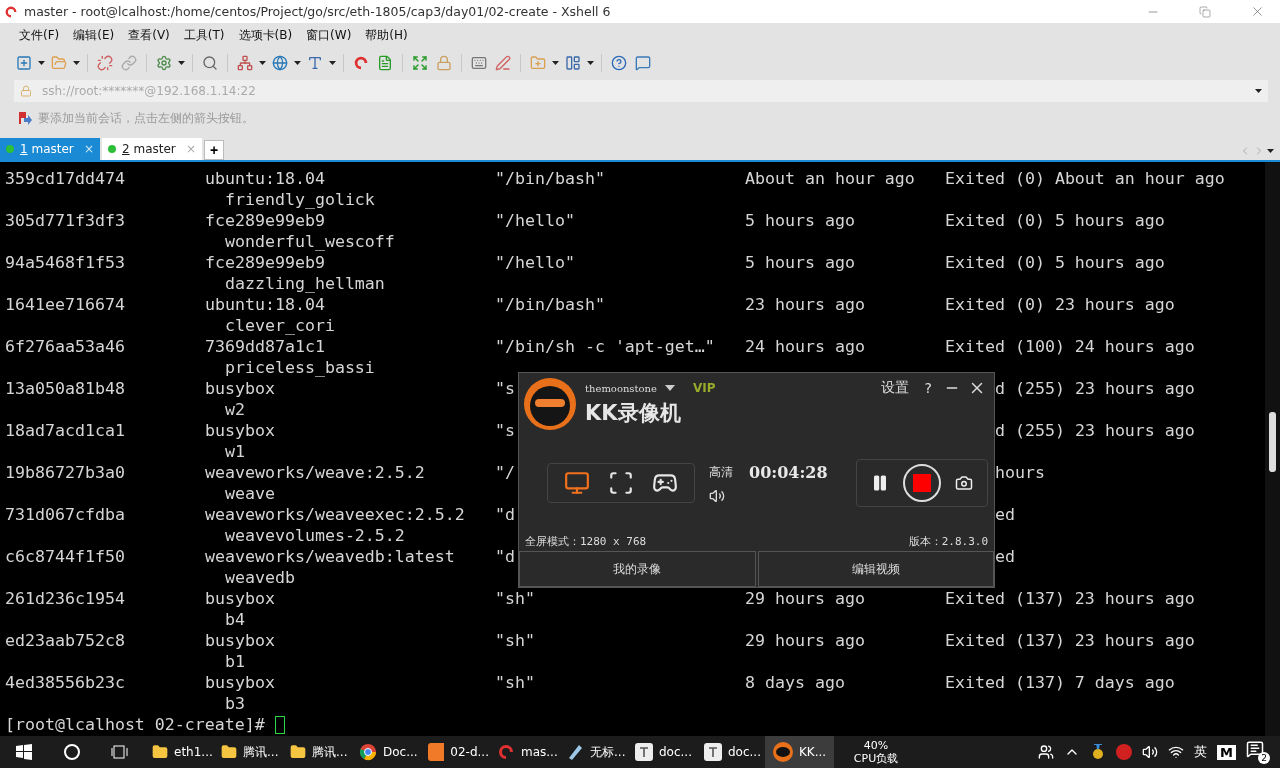  What do you see at coordinates (621, 388) in the screenshot?
I see `username: themoonstone` at bounding box center [621, 388].